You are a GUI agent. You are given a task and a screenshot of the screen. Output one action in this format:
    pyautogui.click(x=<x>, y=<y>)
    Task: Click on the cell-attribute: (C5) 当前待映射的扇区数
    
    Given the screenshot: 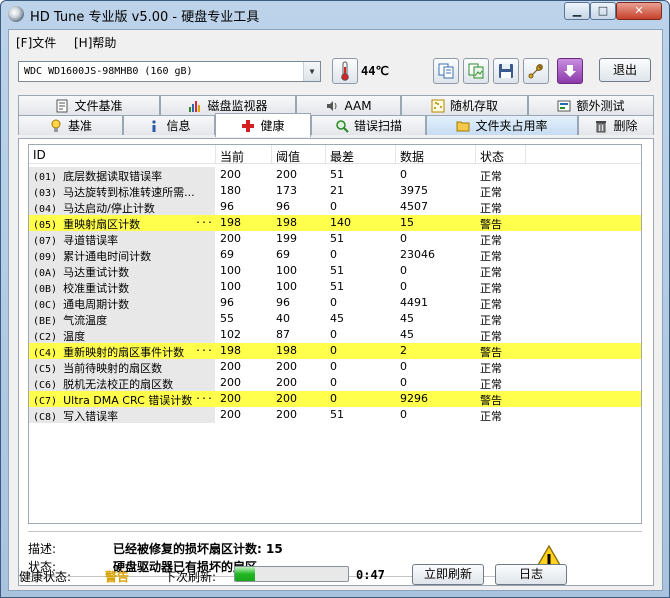 What is the action you would take?
    pyautogui.click(x=122, y=367)
    